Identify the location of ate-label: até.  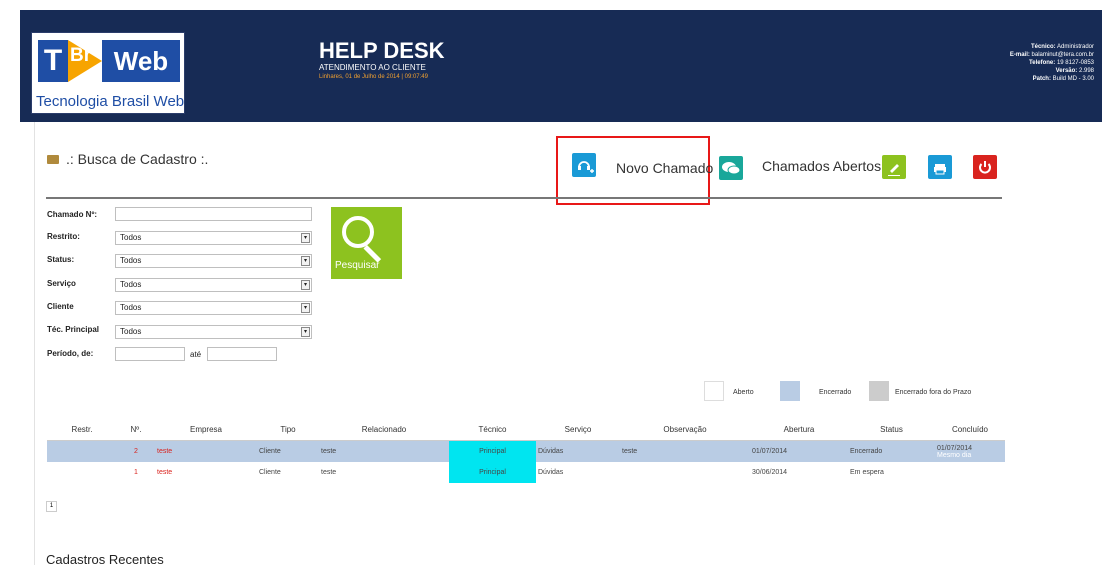
(196, 354).